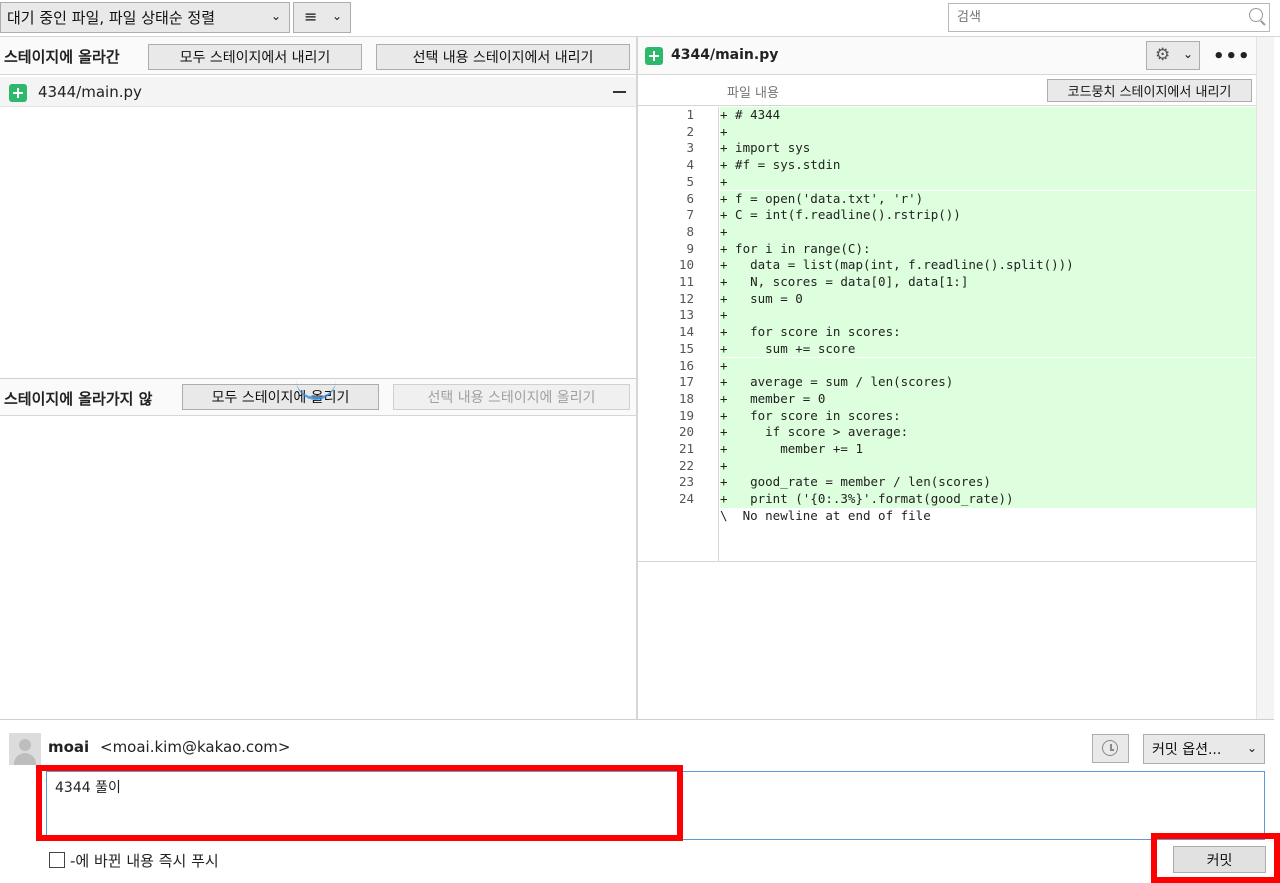  Describe the element at coordinates (57, 860) in the screenshot. I see `push-checkbox` at that location.